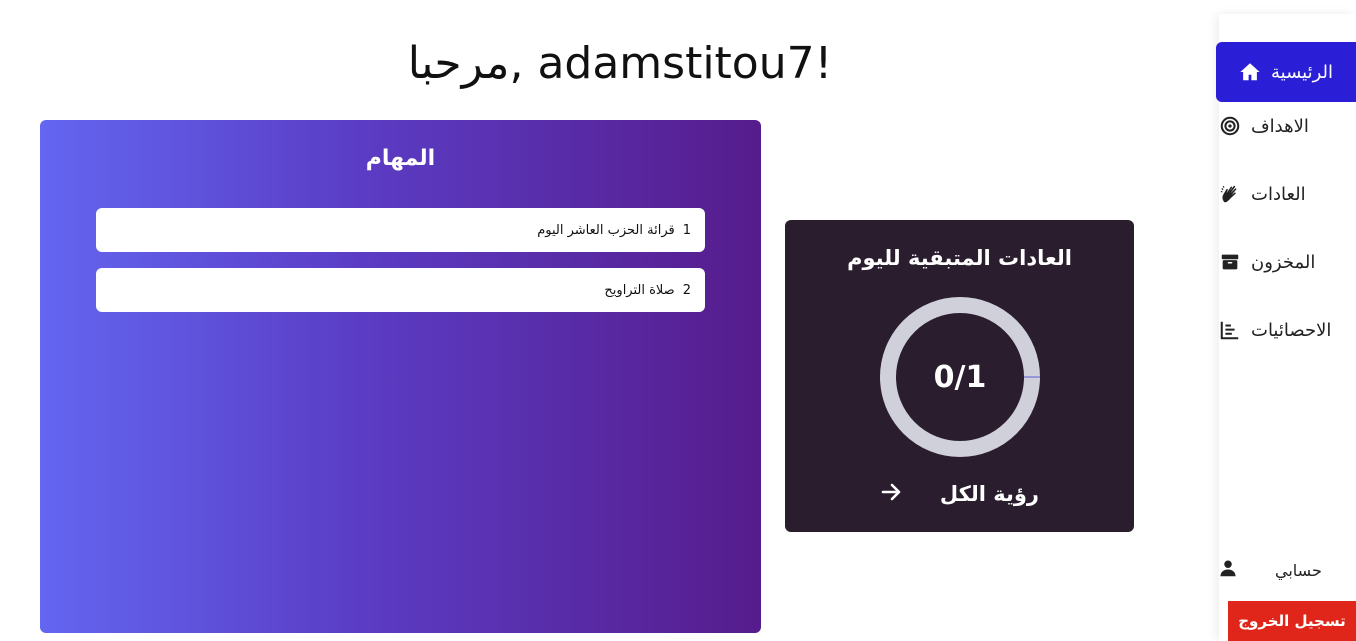 This screenshot has width=1356, height=641. What do you see at coordinates (1230, 262) in the screenshot?
I see `box-icon` at bounding box center [1230, 262].